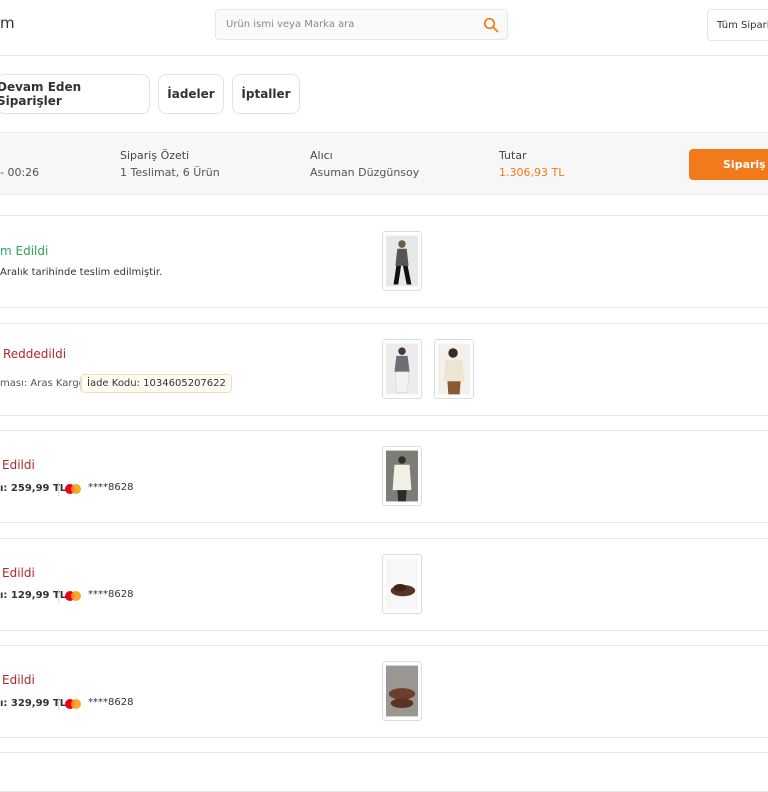  I want to click on summary-label: Sipariş Özeti, so click(155, 155).